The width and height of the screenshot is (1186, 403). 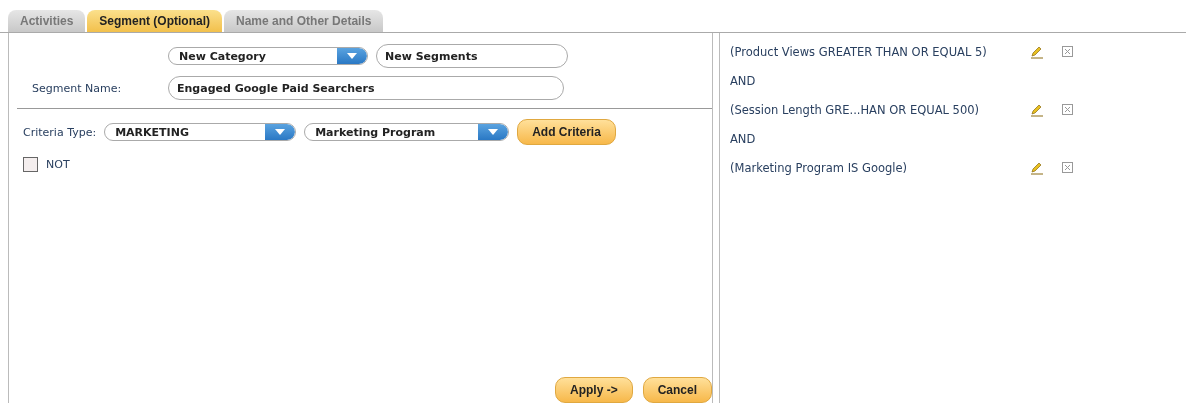 I want to click on criteria-type-label: Criteria Type:, so click(x=60, y=132).